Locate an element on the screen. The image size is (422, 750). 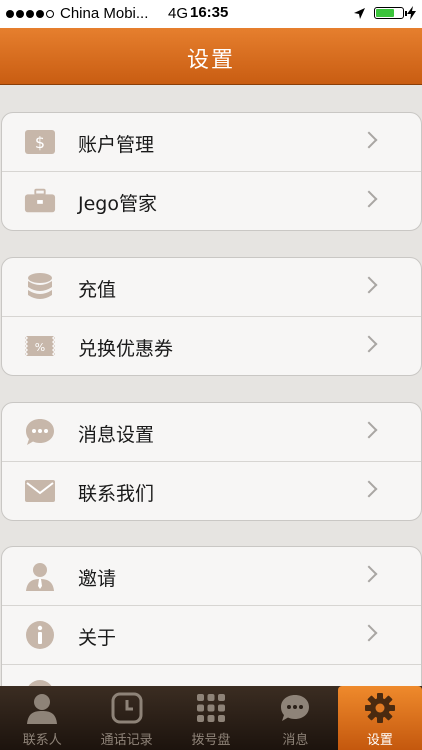
row-label: 邀请 is located at coordinates (97, 579).